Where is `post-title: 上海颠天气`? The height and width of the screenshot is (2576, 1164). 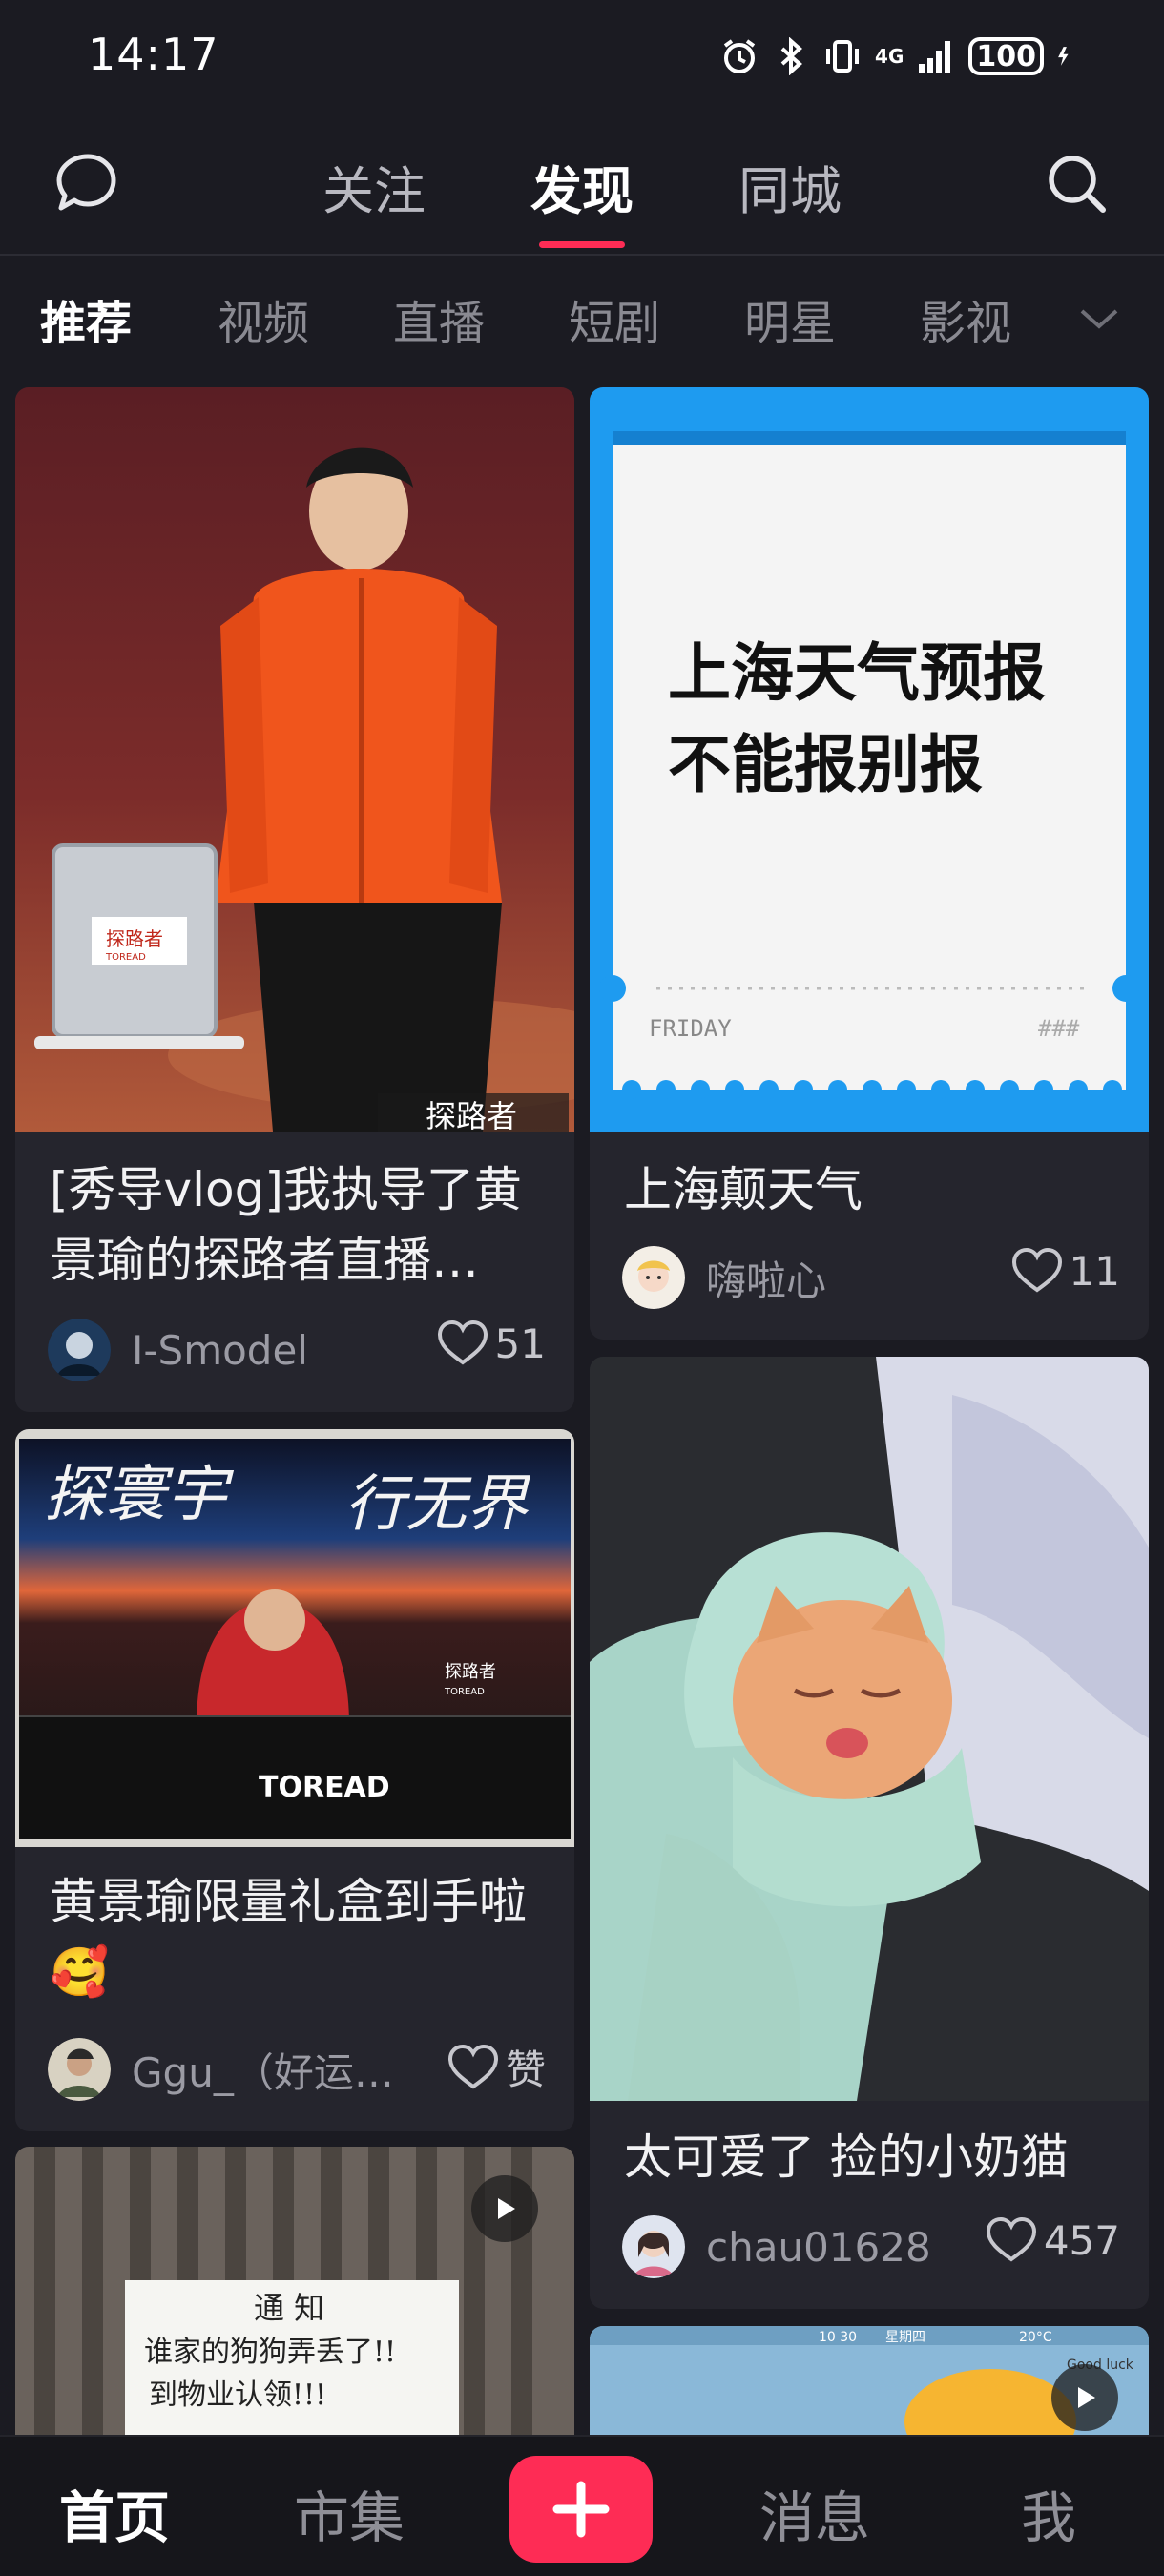 post-title: 上海颠天气 is located at coordinates (743, 1189).